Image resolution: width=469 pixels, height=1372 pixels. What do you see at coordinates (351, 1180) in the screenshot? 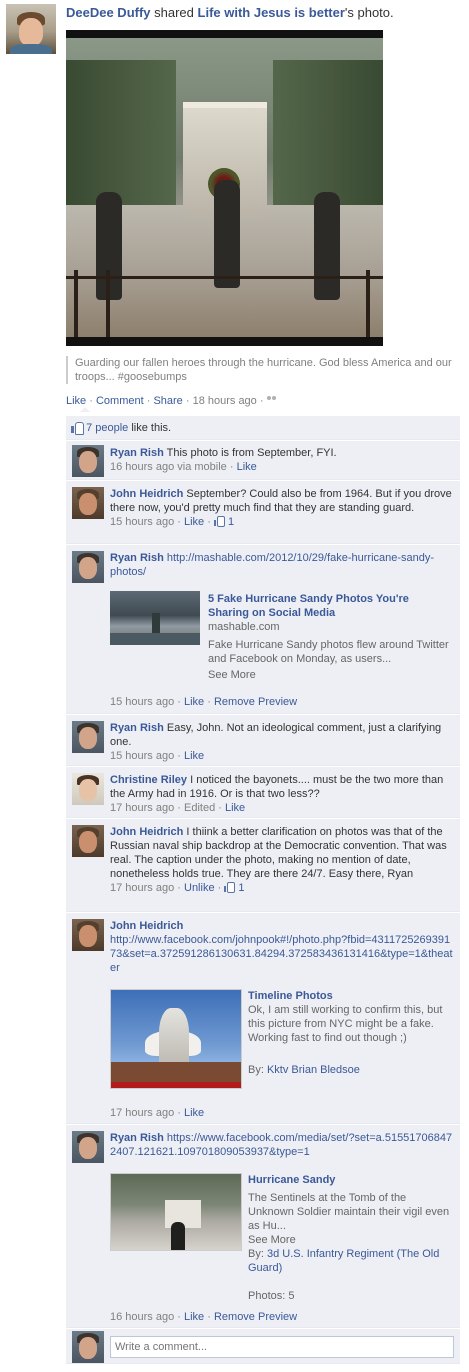
I see `album-preview-title: Hurricane Sandy` at bounding box center [351, 1180].